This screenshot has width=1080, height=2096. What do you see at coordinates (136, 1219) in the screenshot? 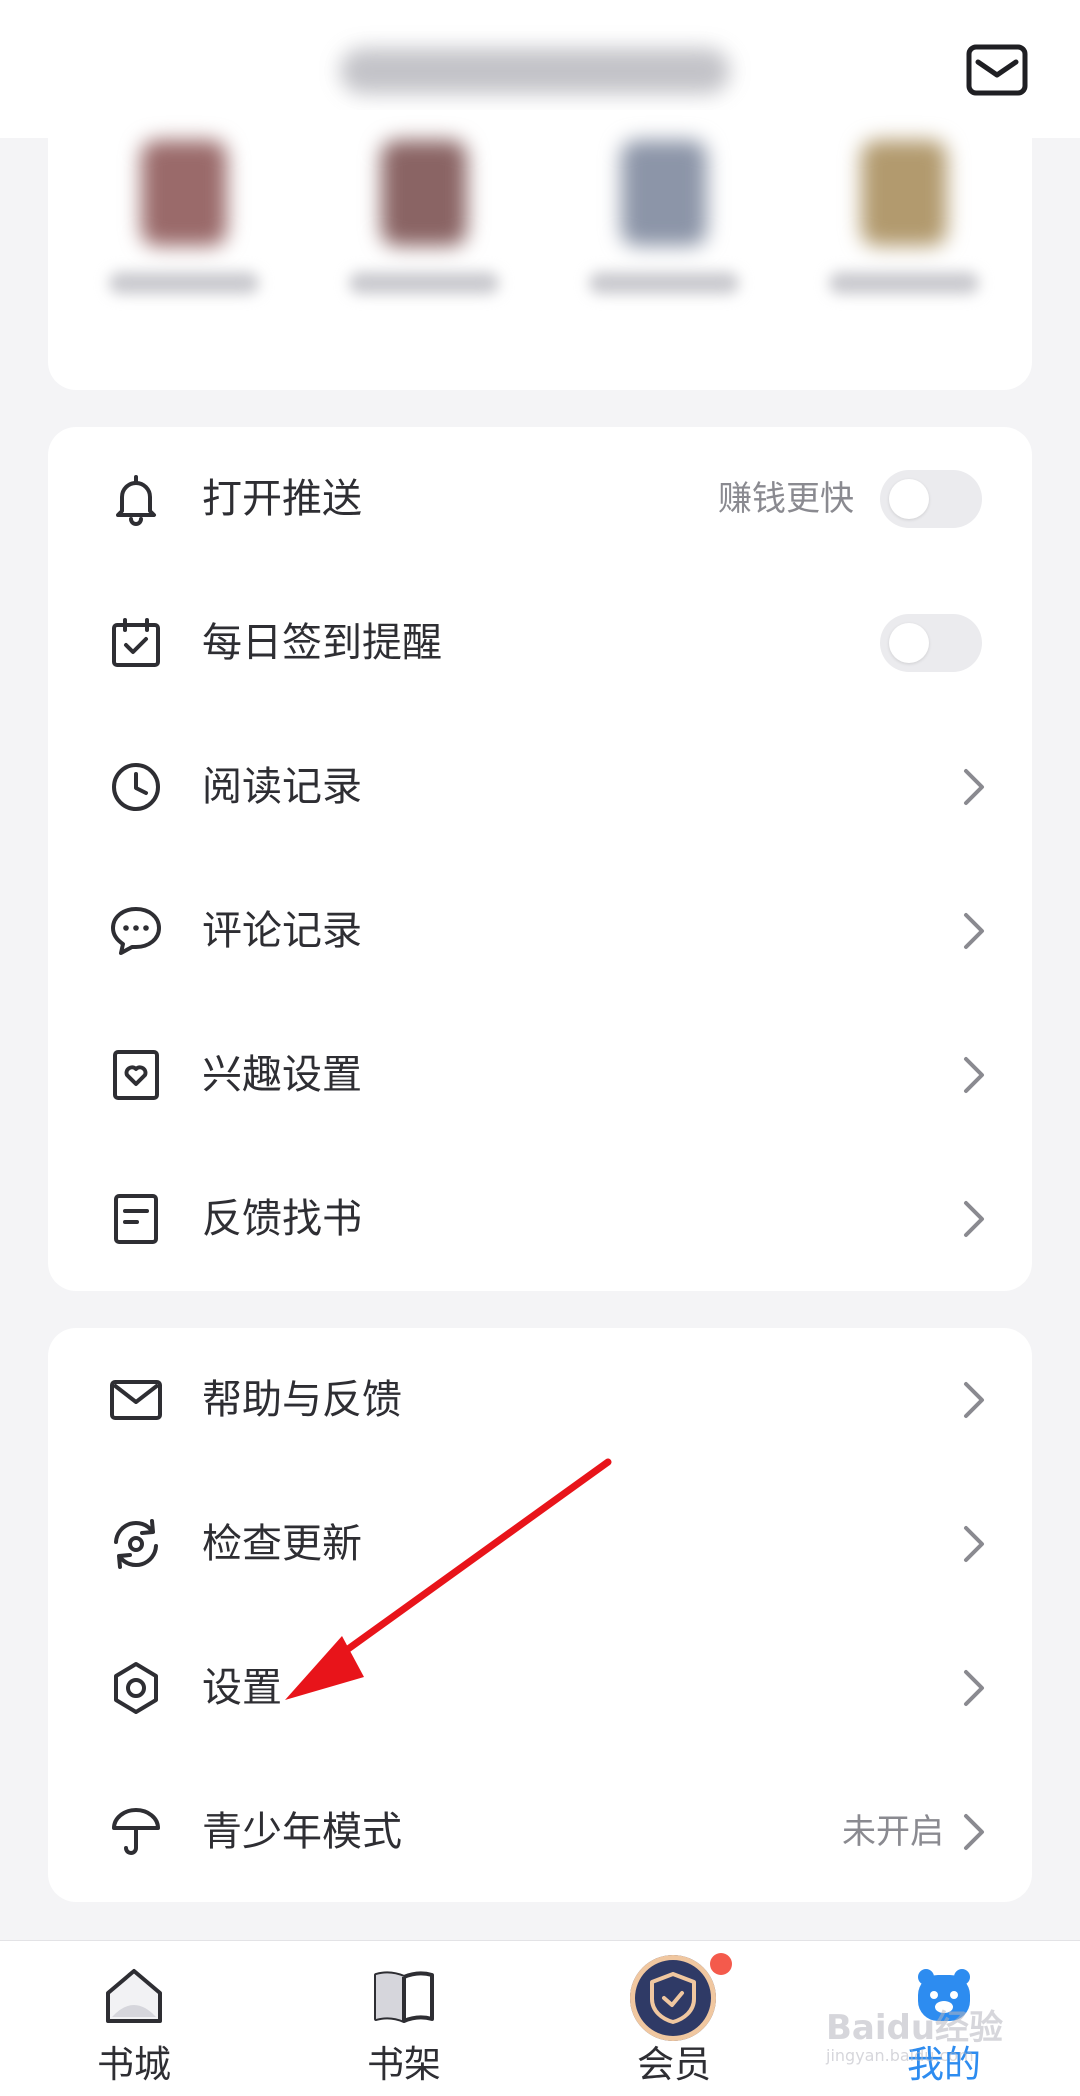
I see `document-icon` at bounding box center [136, 1219].